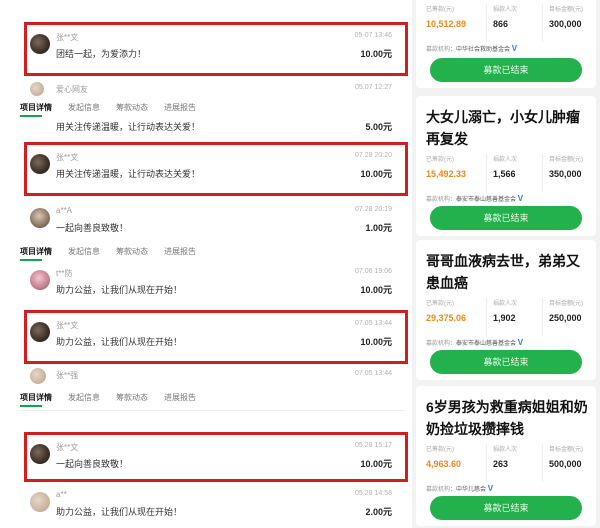 The image size is (600, 528). Describe the element at coordinates (562, 317) in the screenshot. I see `stat-target: 目标金额(元) 250,000` at that location.